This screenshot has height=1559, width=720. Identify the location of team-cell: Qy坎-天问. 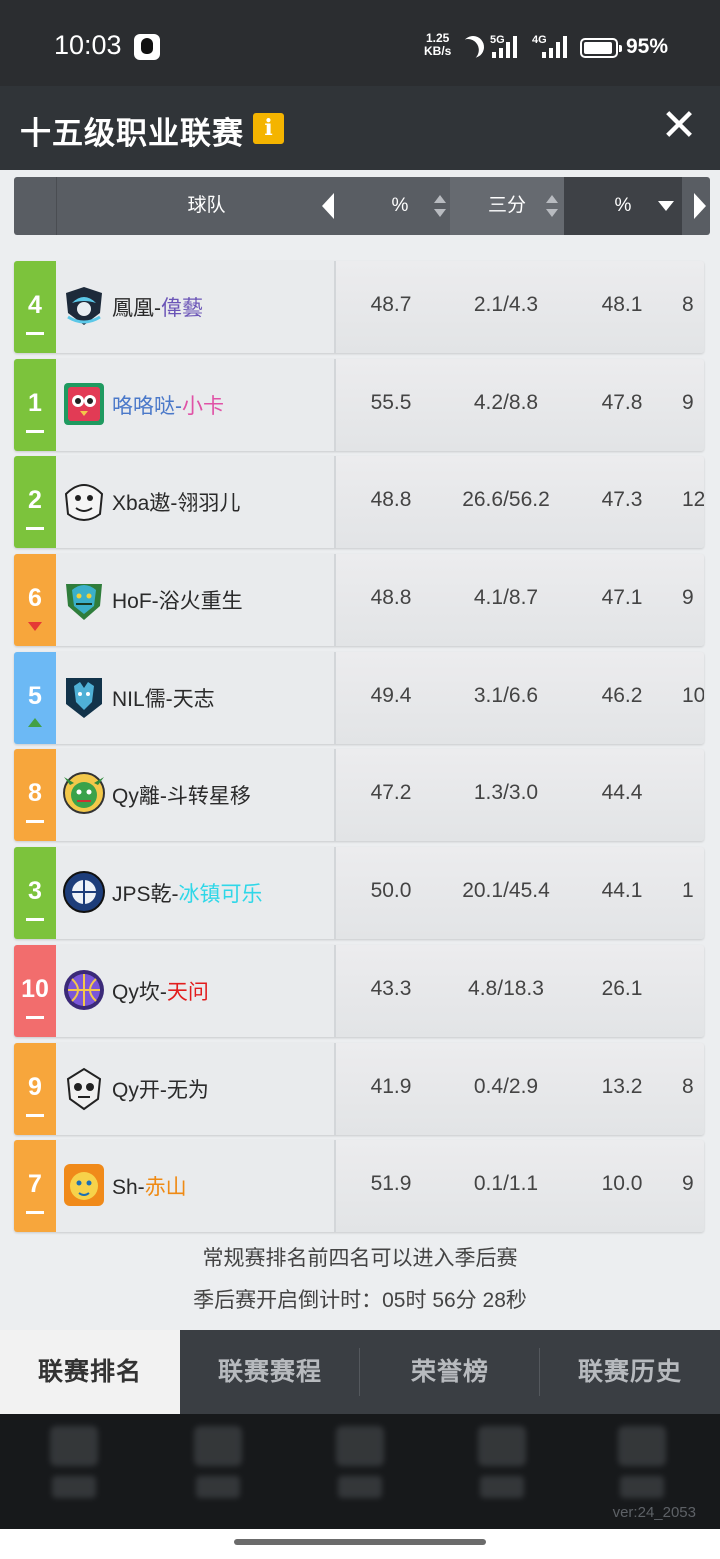
(196, 990).